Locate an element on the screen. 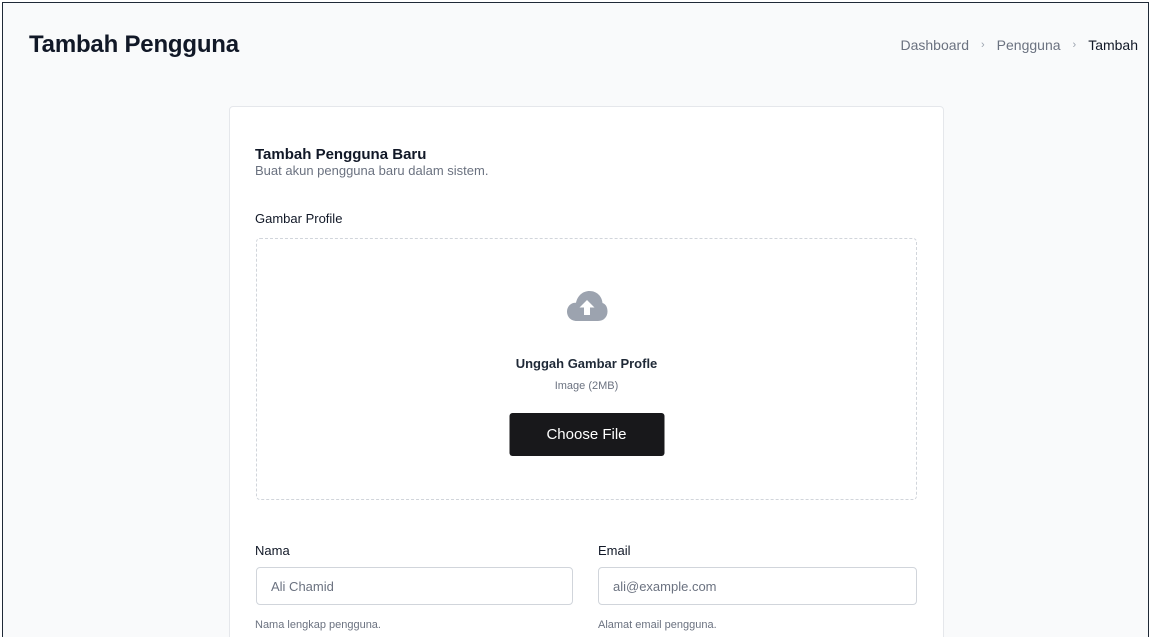 This screenshot has height=637, width=1151. cloud-upload-icon is located at coordinates (587, 306).